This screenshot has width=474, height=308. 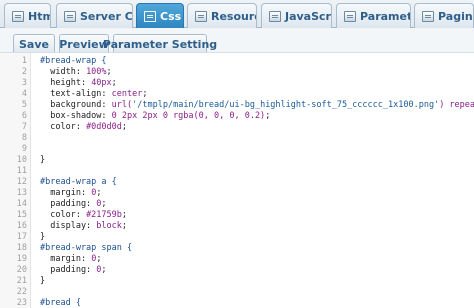 I want to click on code-text: color: #21759b;, so click(x=83, y=215).